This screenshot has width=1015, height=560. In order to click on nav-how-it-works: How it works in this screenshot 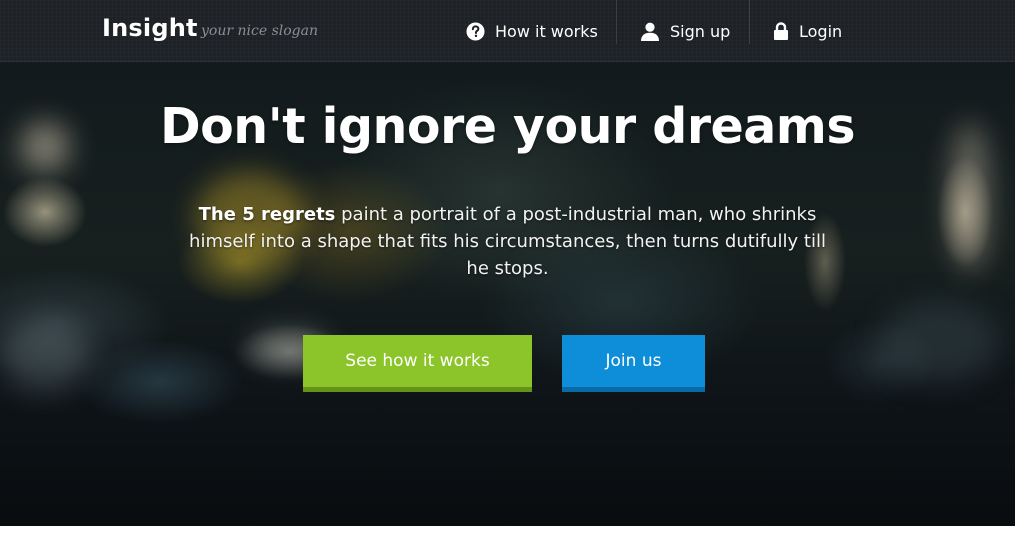, I will do `click(532, 31)`.